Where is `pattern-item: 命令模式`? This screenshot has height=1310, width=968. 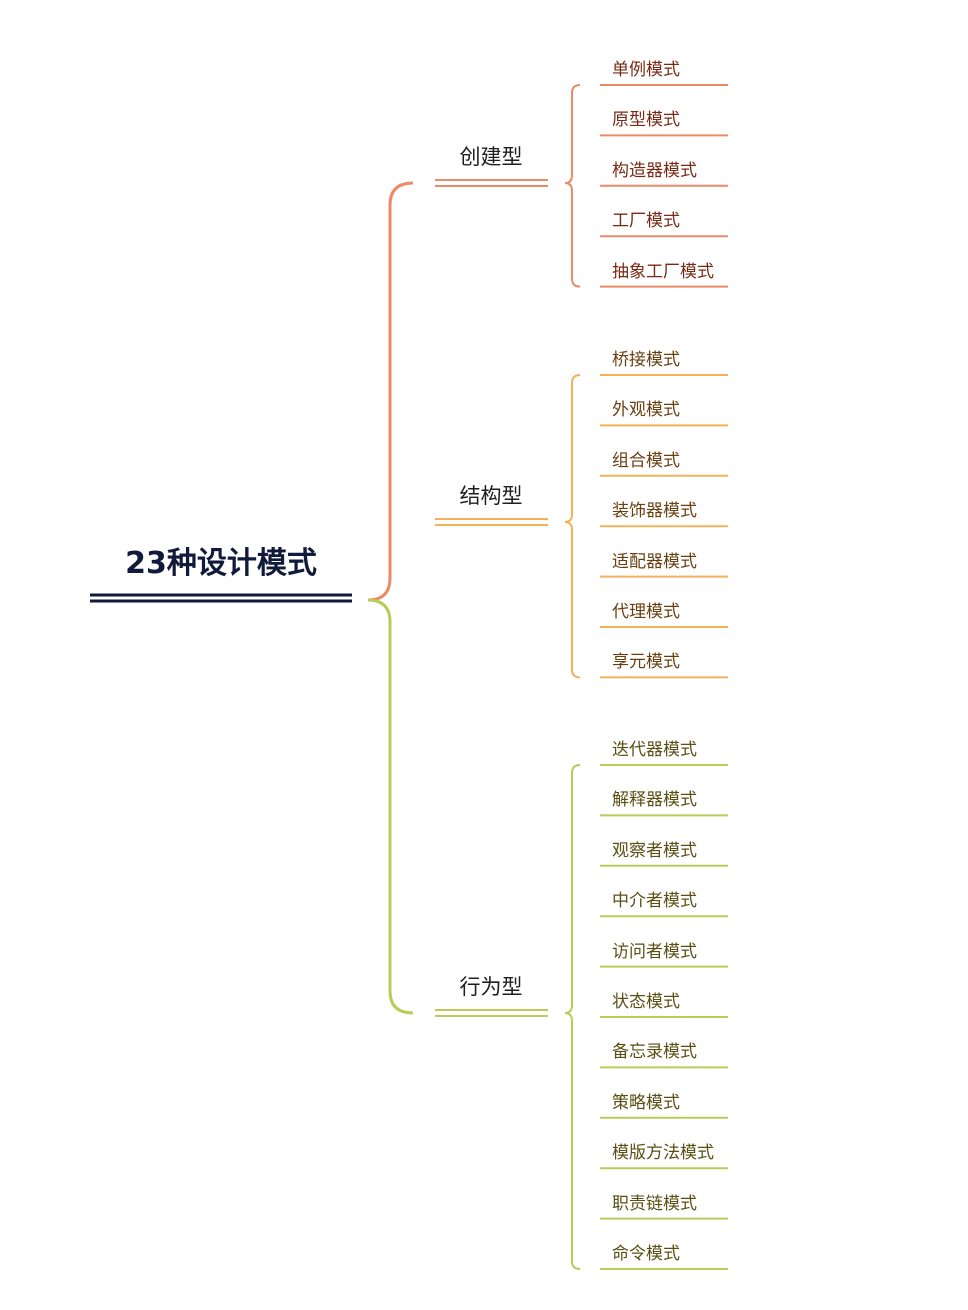
pattern-item: 命令模式 is located at coordinates (646, 1254).